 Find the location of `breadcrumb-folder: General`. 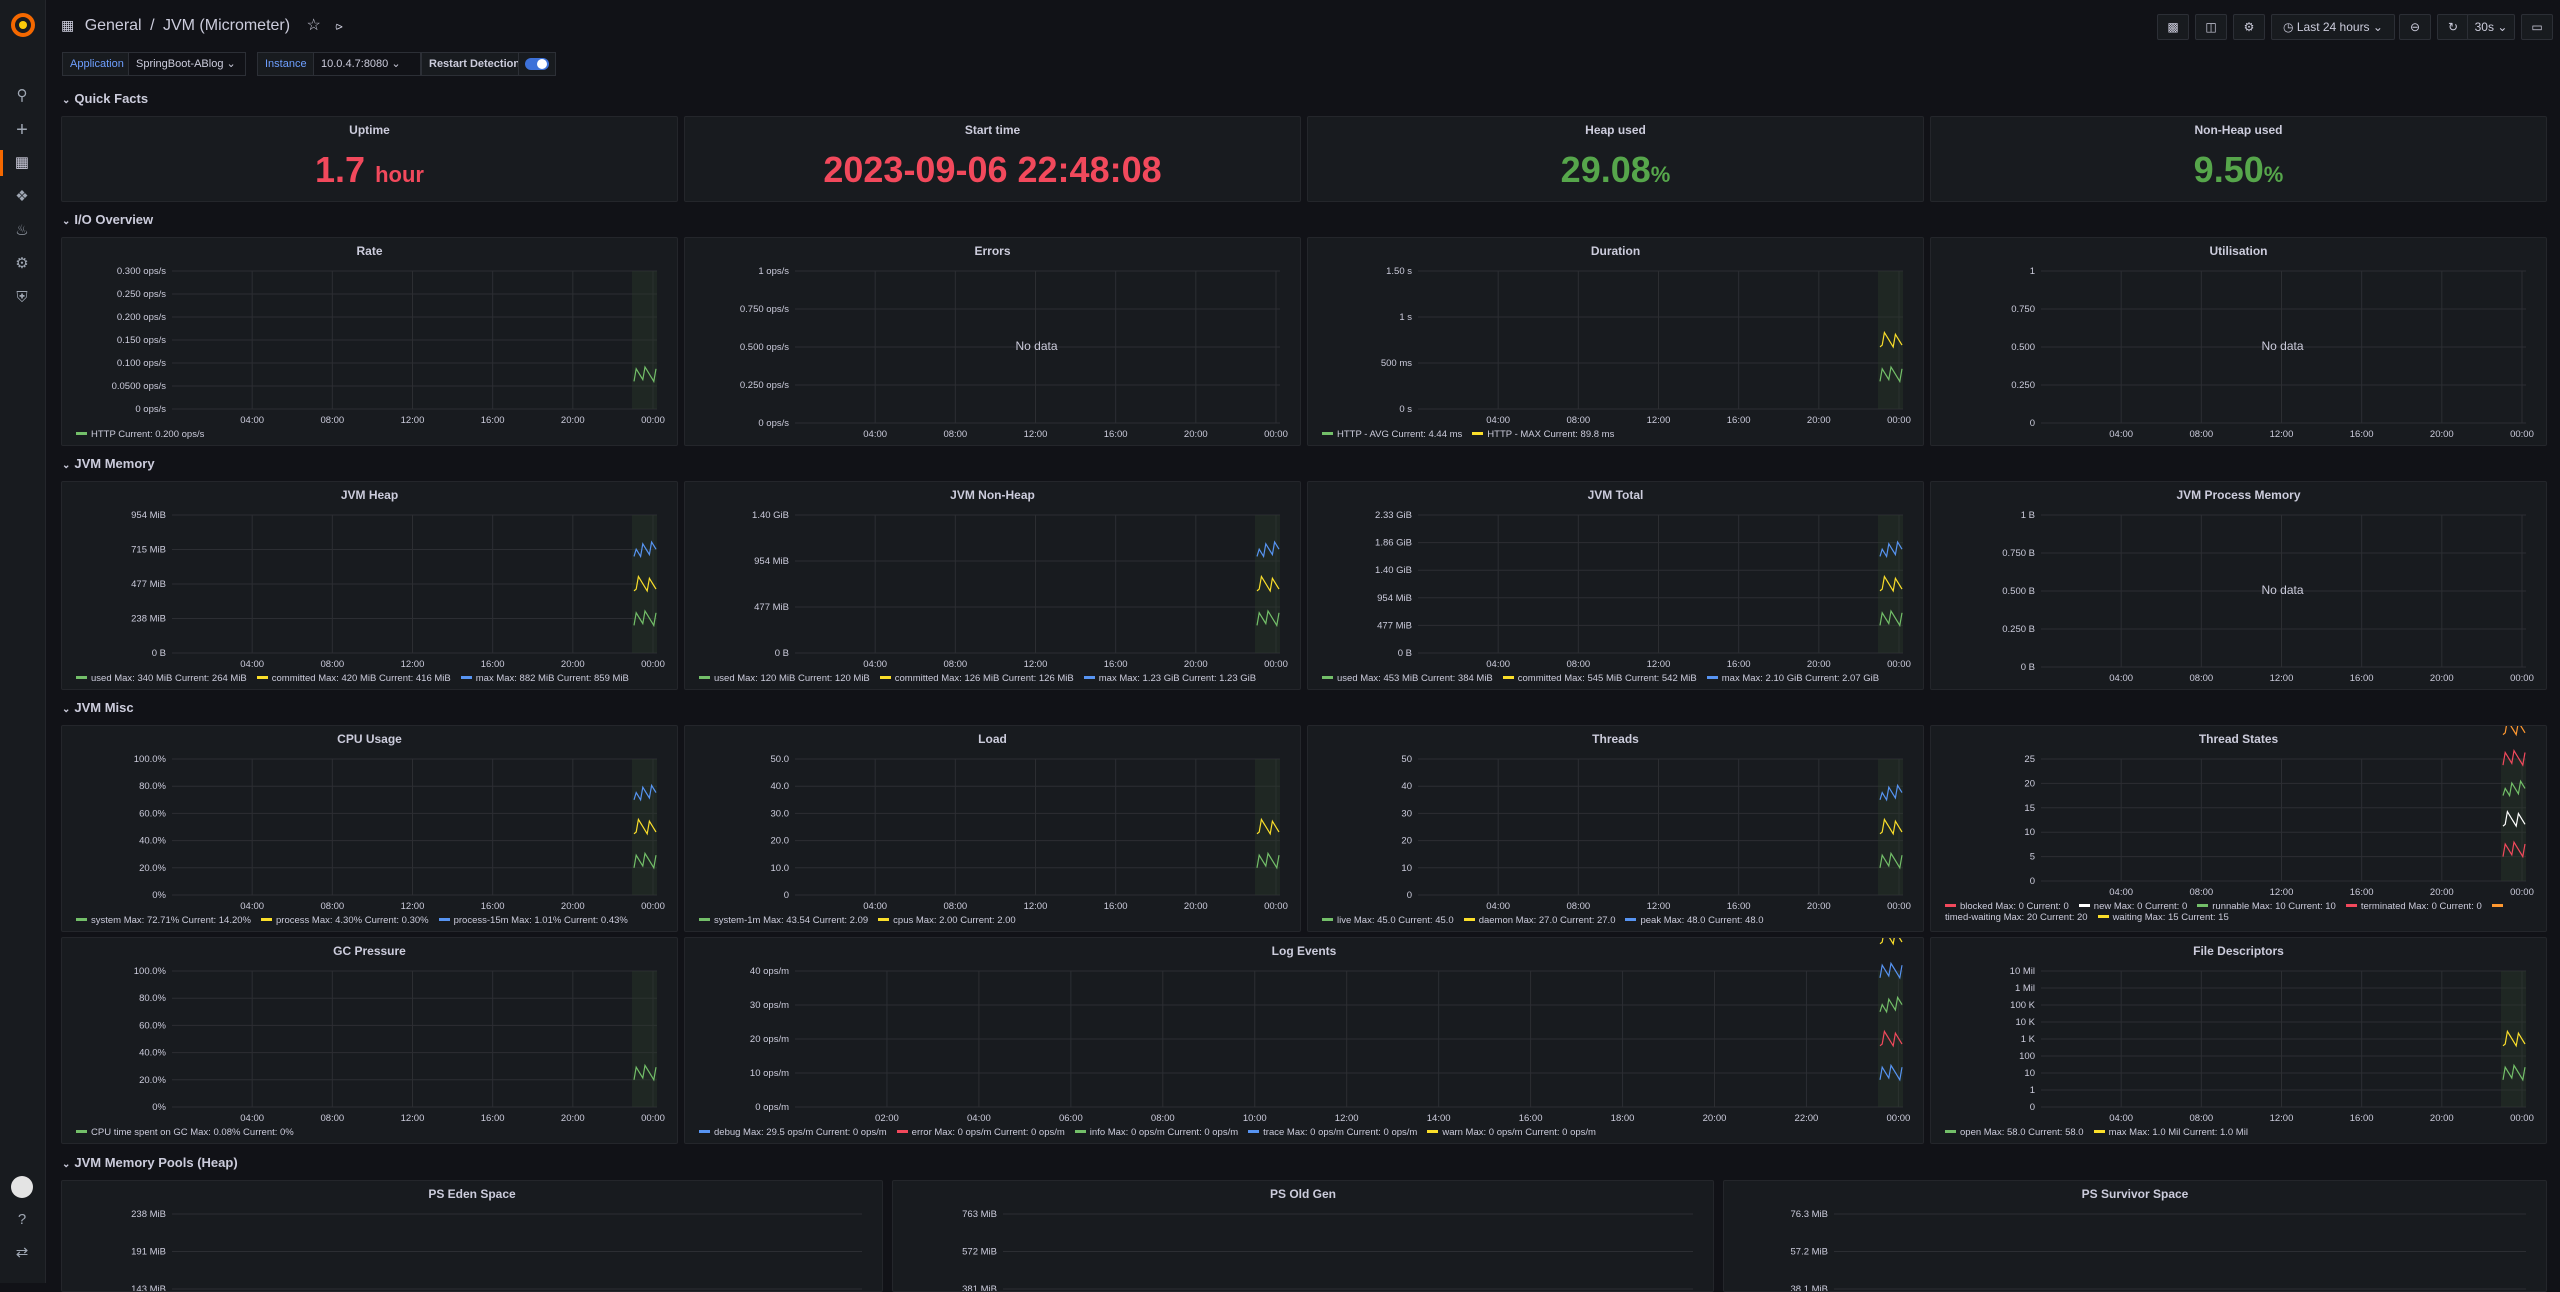

breadcrumb-folder: General is located at coordinates (113, 25).